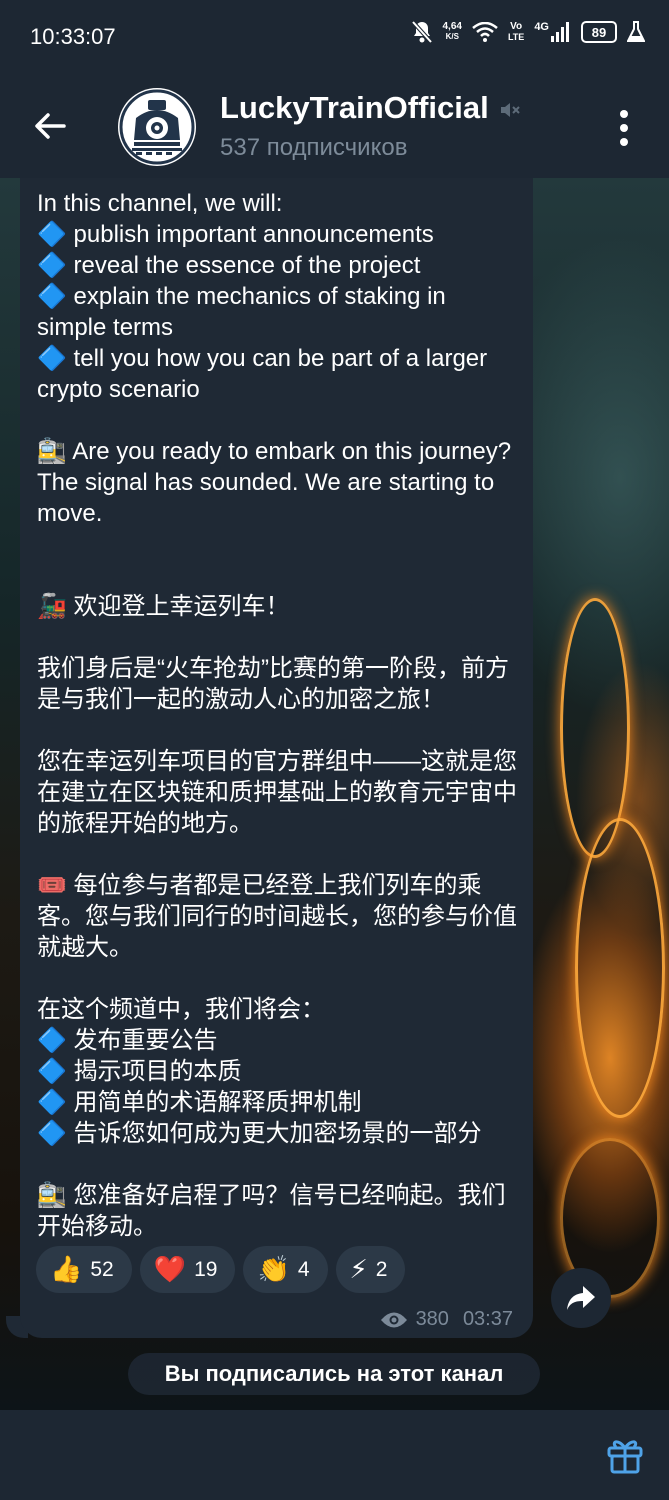 The width and height of the screenshot is (669, 1500). What do you see at coordinates (541, 27) in the screenshot?
I see `network-type: 4G` at bounding box center [541, 27].